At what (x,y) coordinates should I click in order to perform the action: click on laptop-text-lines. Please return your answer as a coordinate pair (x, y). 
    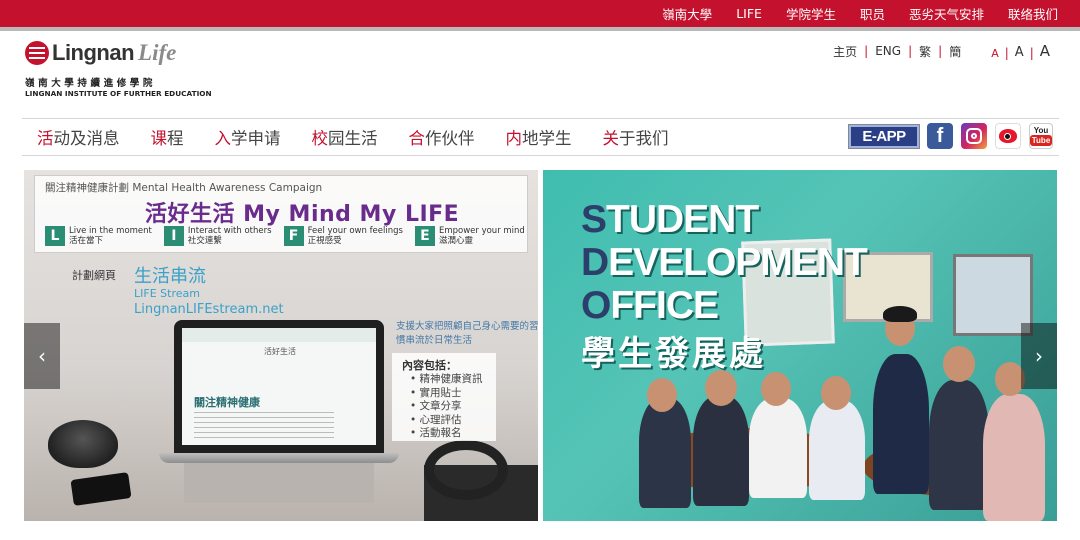
    Looking at the image, I should click on (264, 427).